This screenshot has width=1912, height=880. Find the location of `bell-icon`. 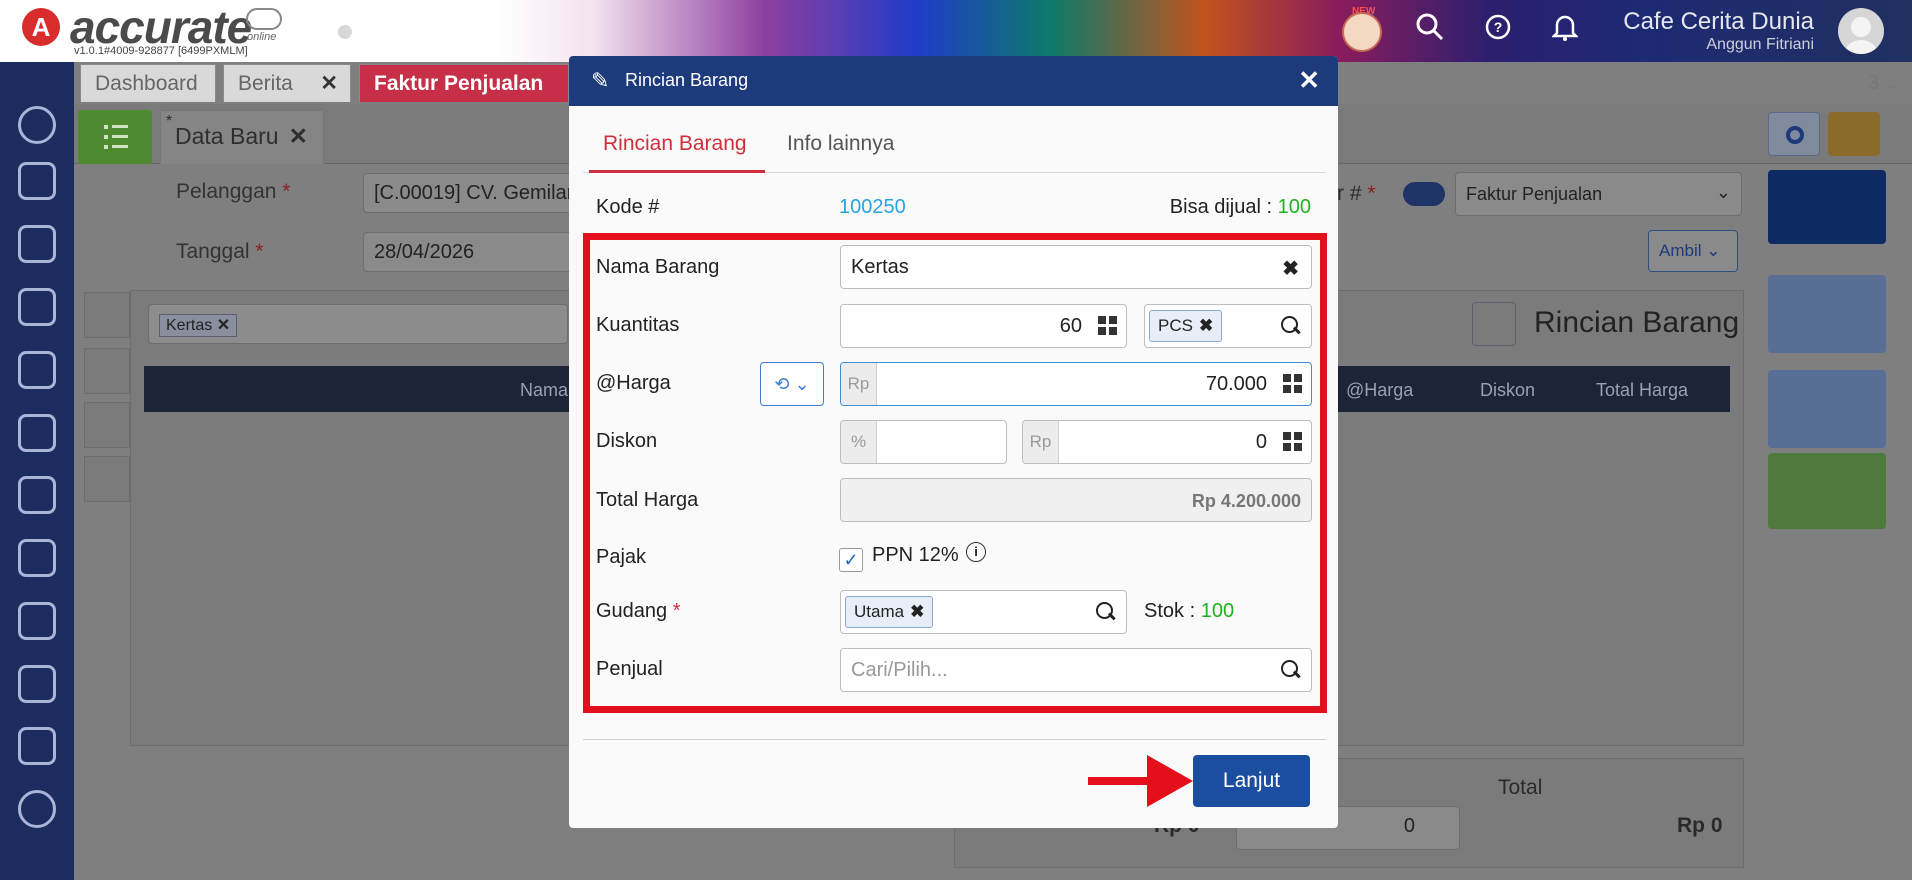

bell-icon is located at coordinates (1565, 32).